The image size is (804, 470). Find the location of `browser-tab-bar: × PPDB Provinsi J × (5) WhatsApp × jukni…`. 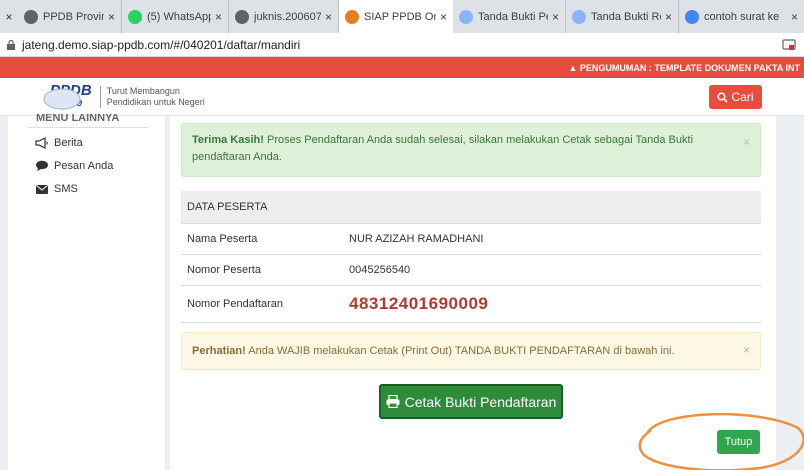

browser-tab-bar: × PPDB Provinsi J × (5) WhatsApp × jukni… is located at coordinates (402, 16).